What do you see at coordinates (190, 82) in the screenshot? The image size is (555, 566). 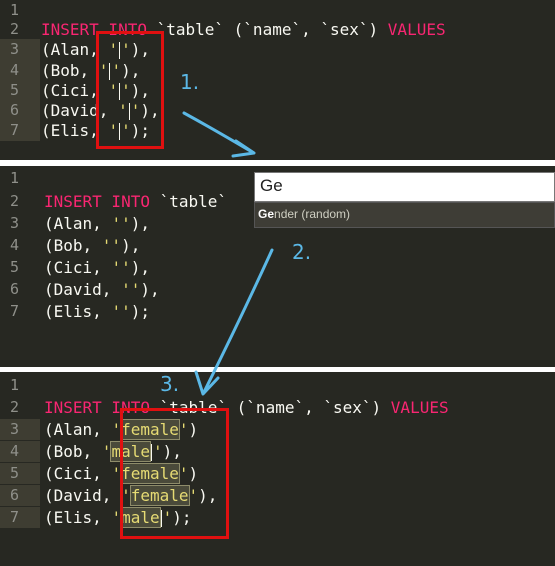 I see `annotation-step1: 1.` at bounding box center [190, 82].